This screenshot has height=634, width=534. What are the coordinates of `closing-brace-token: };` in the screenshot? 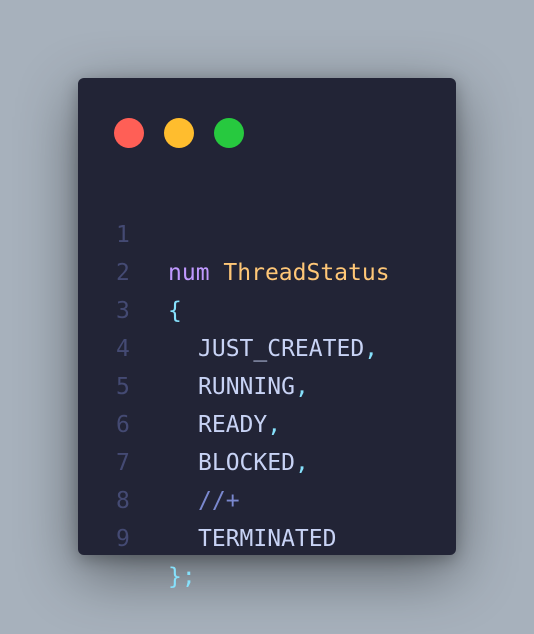 It's located at (182, 577).